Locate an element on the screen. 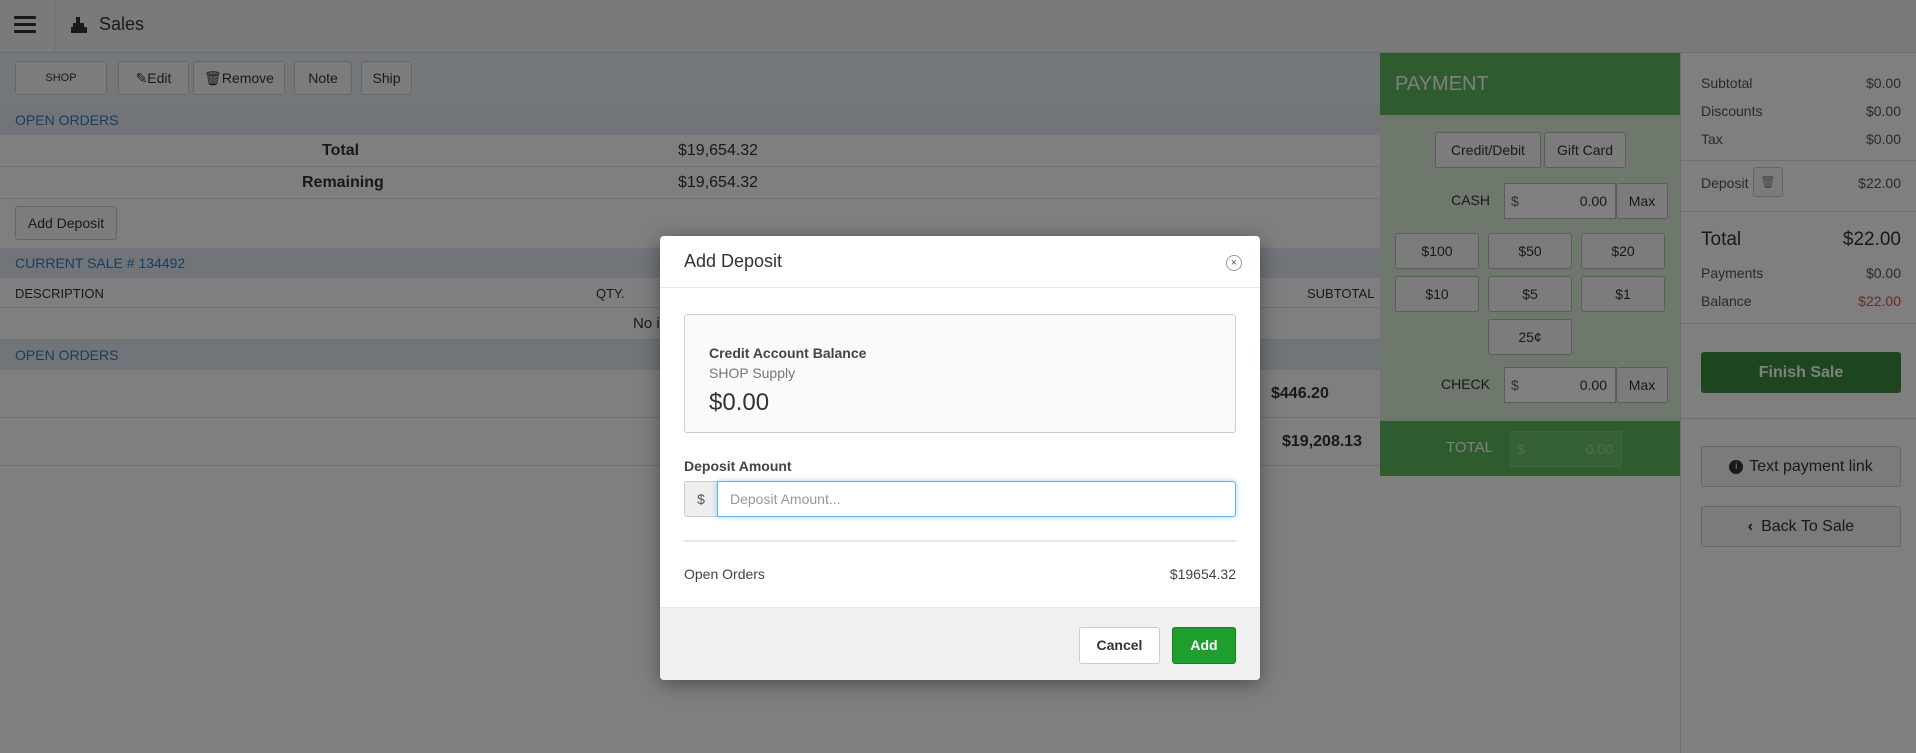  modal-footer: Cancel Add is located at coordinates (960, 643).